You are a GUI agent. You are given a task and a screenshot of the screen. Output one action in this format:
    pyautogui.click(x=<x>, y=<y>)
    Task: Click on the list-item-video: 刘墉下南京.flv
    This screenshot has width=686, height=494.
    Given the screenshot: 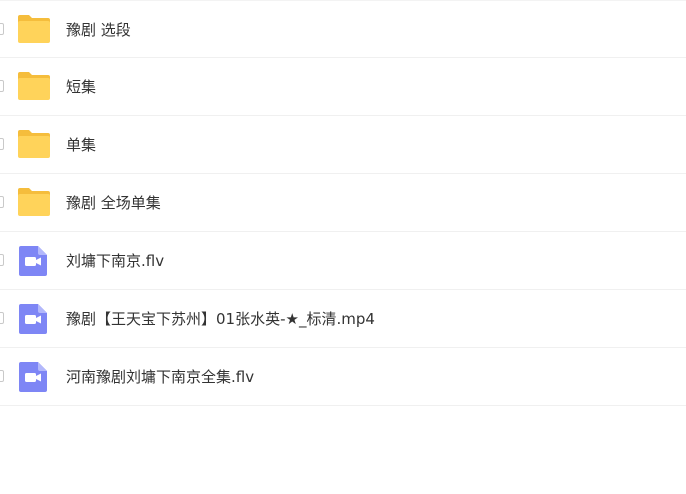 What is the action you would take?
    pyautogui.click(x=343, y=261)
    